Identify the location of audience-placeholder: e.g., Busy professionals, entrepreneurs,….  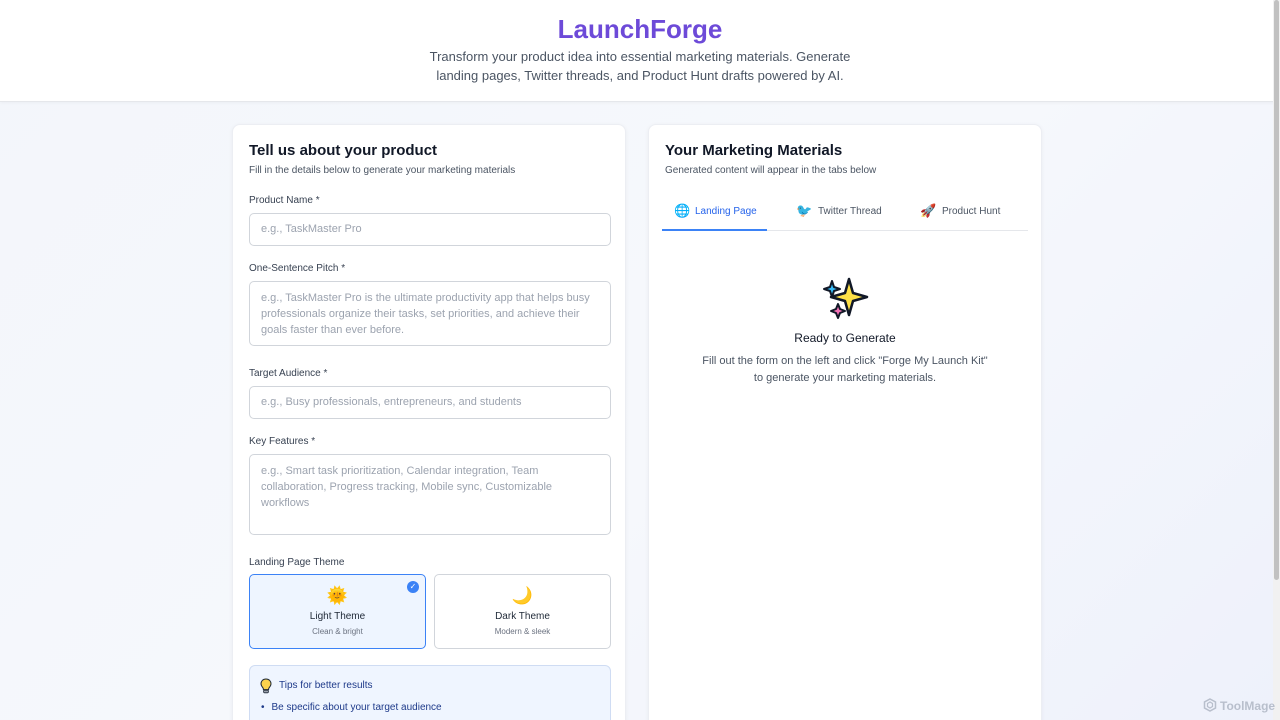
(391, 402).